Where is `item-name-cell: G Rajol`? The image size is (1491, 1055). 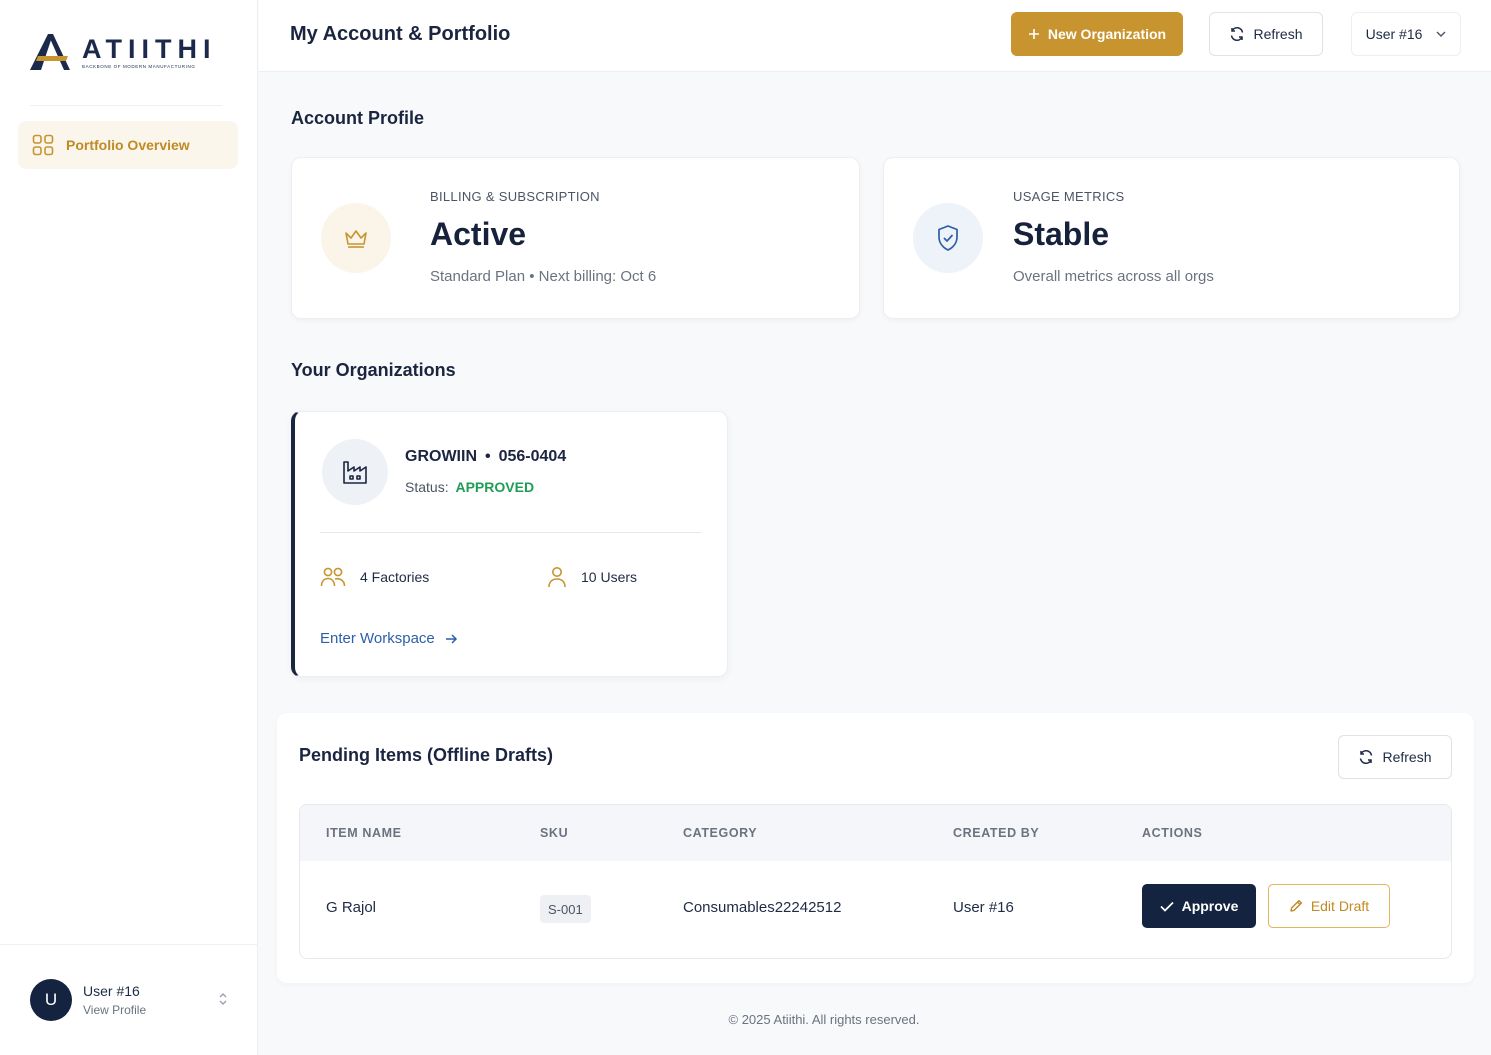 item-name-cell: G Rajol is located at coordinates (351, 907).